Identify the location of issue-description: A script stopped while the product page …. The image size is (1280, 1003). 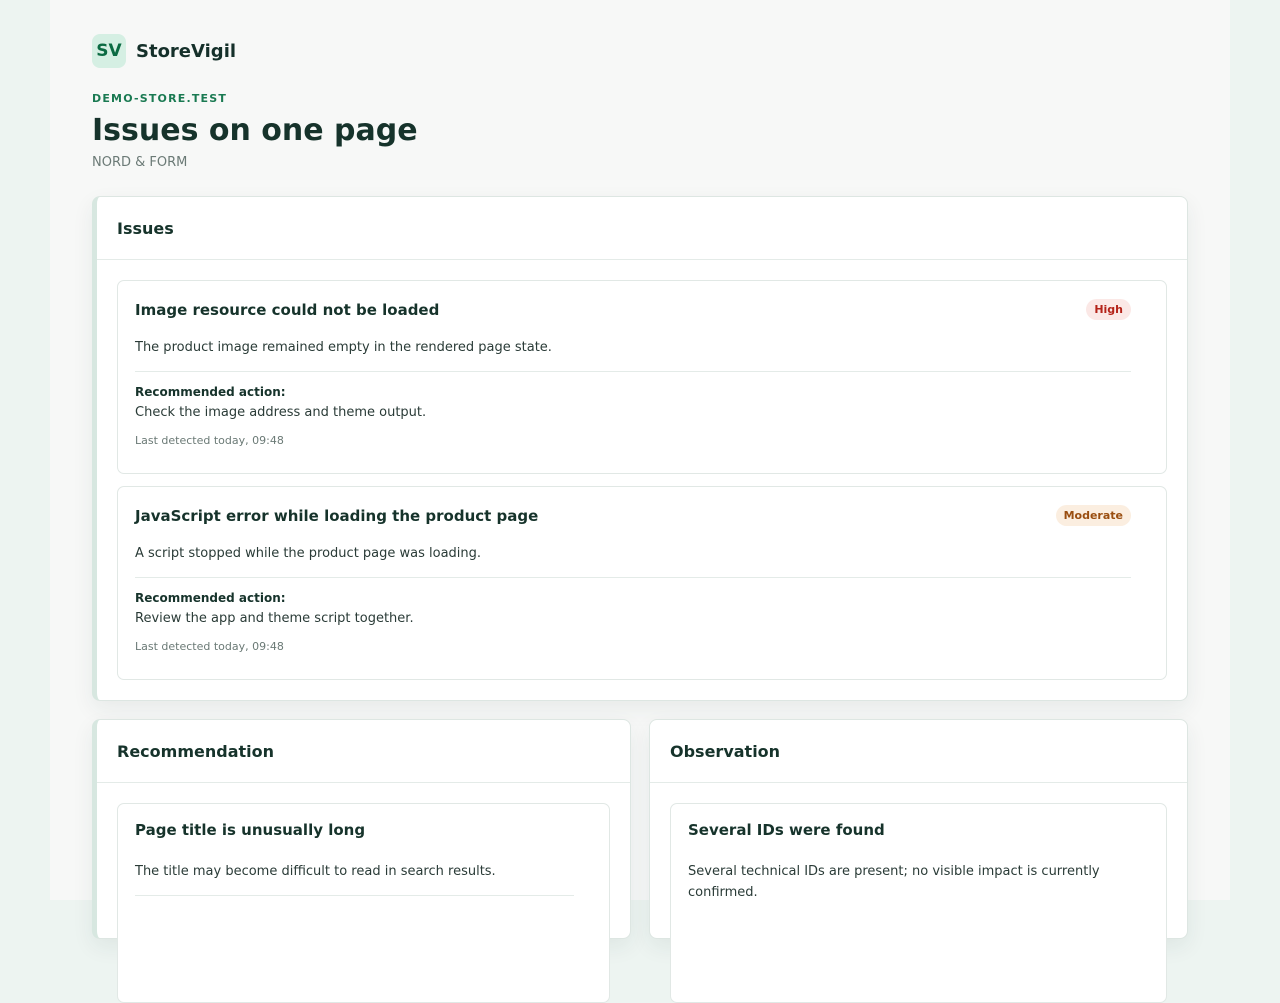
(308, 553).